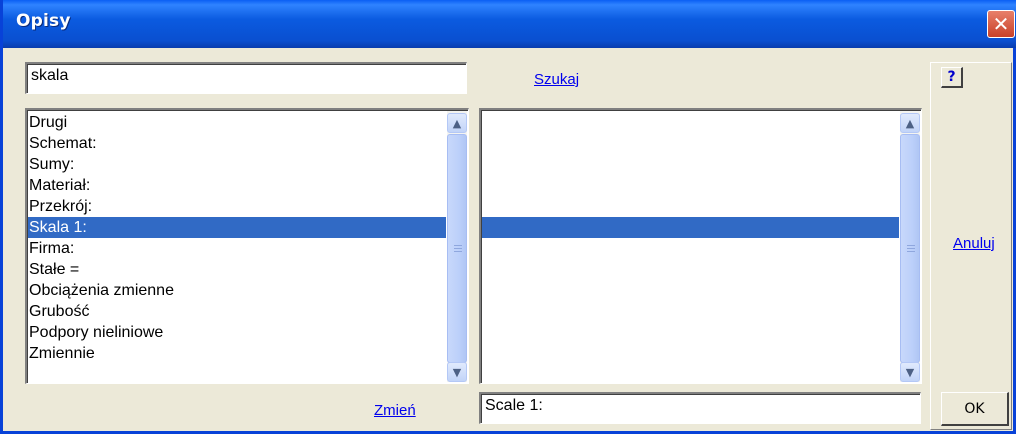 The image size is (1016, 434). I want to click on list-item: Schemat:, so click(237, 143).